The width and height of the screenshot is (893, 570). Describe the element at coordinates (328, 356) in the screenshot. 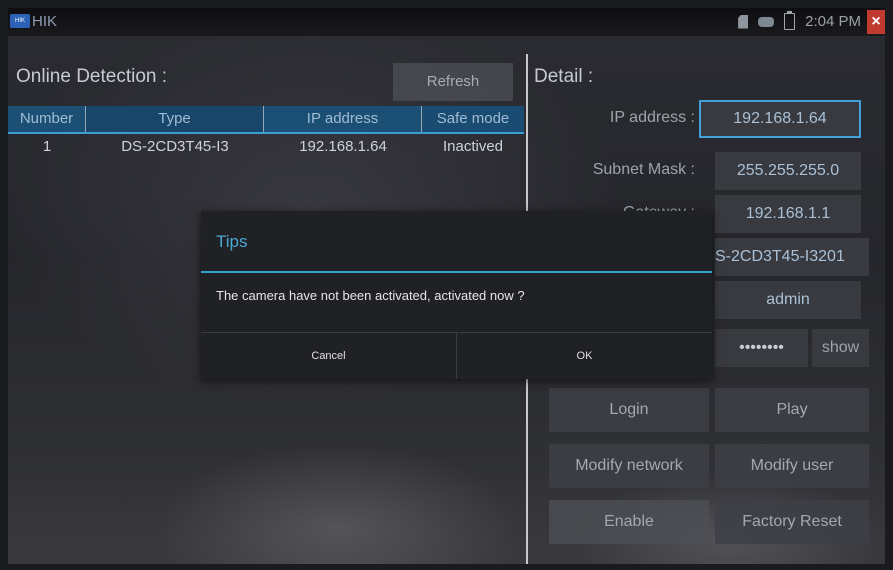

I see `cancel-button: Cancel` at that location.